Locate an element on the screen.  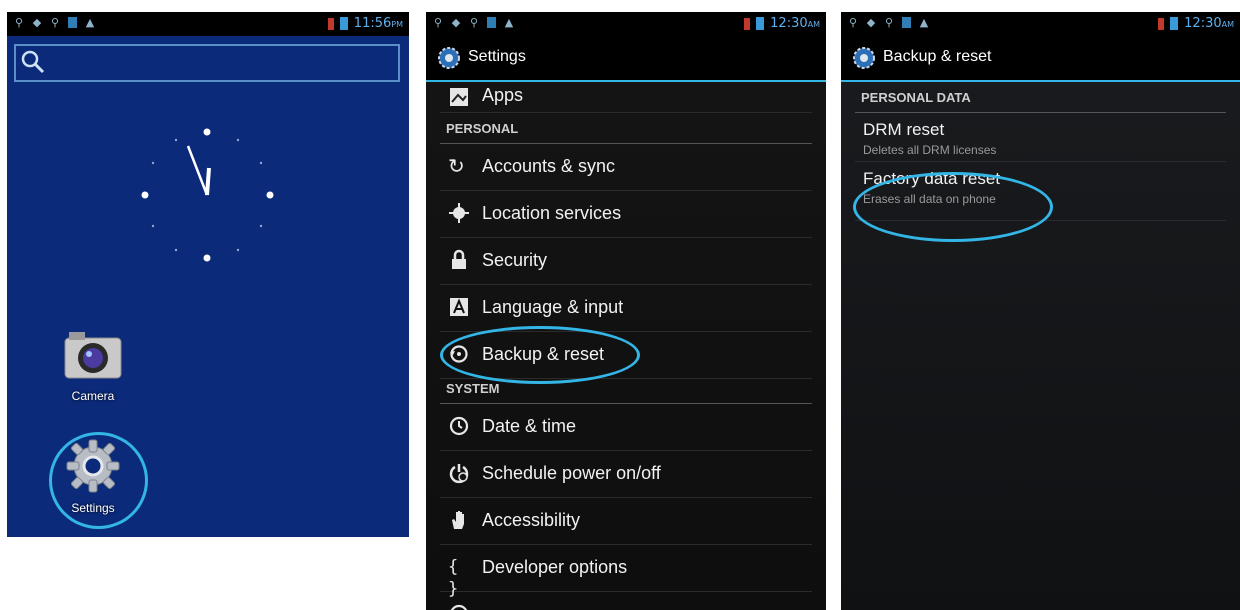
settings-item-label: Location services is located at coordinates (552, 213).